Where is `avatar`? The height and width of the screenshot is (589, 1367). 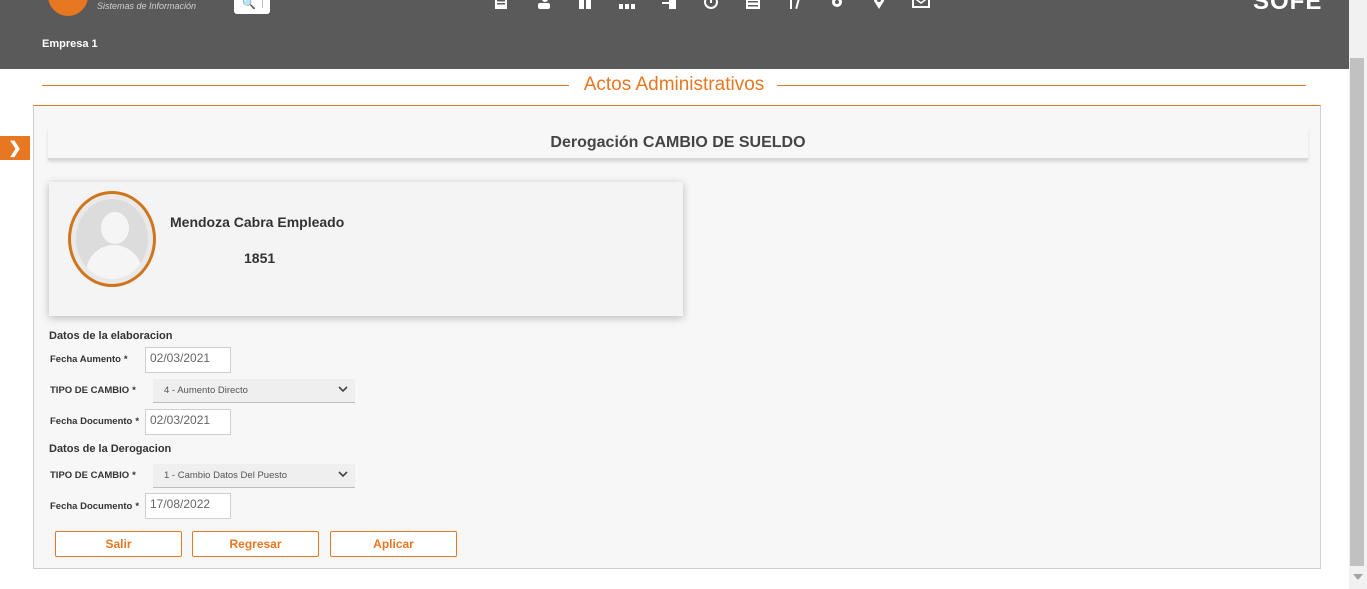
avatar is located at coordinates (112, 239).